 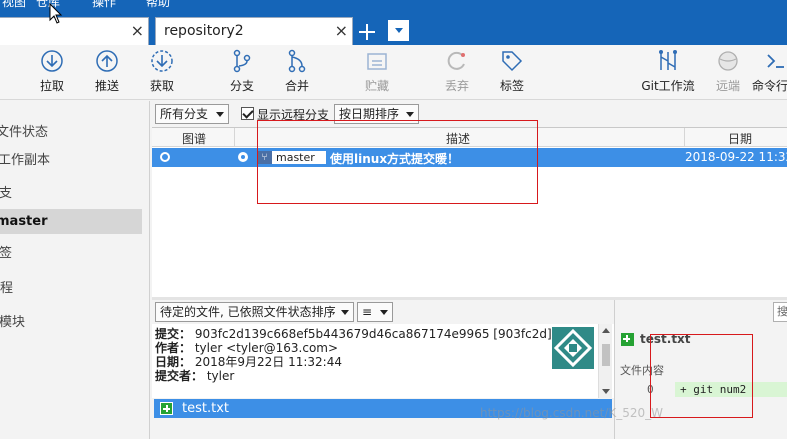 I want to click on toolbar: 拉取 推送 获取 分支 合并 贮藏 丢弃 标签 Git工作流 远端 命令行, so click(x=393, y=72).